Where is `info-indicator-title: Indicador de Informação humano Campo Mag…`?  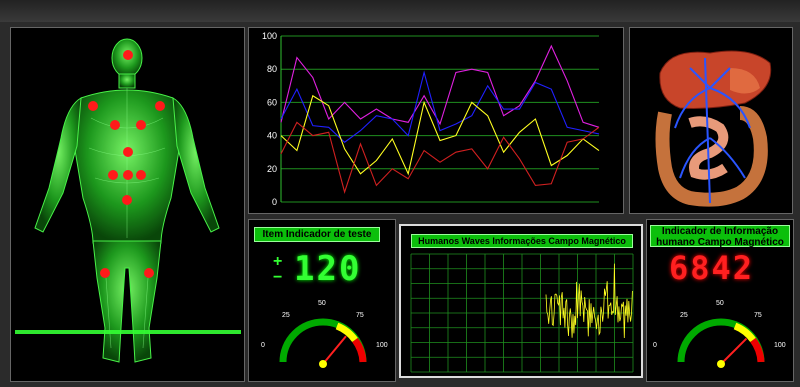 info-indicator-title: Indicador de Informação humano Campo Mag… is located at coordinates (720, 236).